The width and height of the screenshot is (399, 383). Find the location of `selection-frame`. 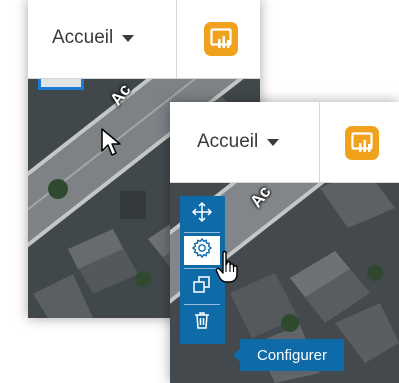

selection-frame is located at coordinates (61, 84).